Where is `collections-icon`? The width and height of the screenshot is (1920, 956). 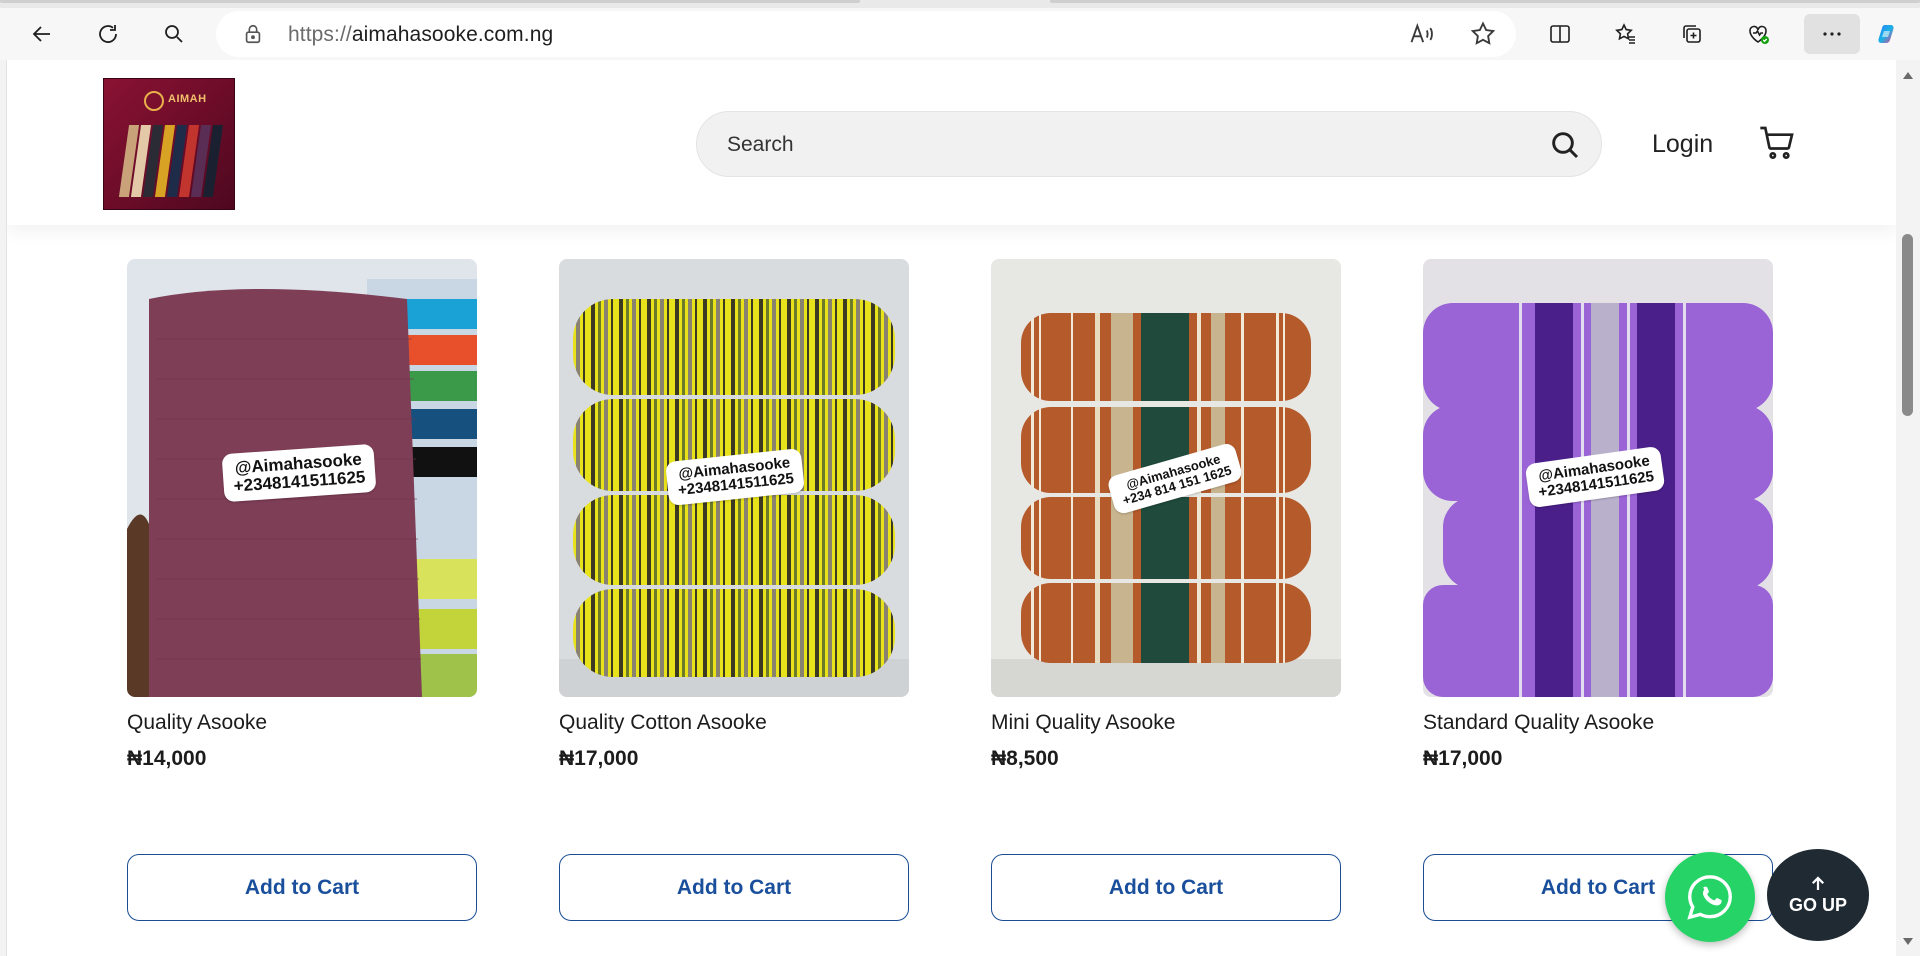 collections-icon is located at coordinates (1692, 34).